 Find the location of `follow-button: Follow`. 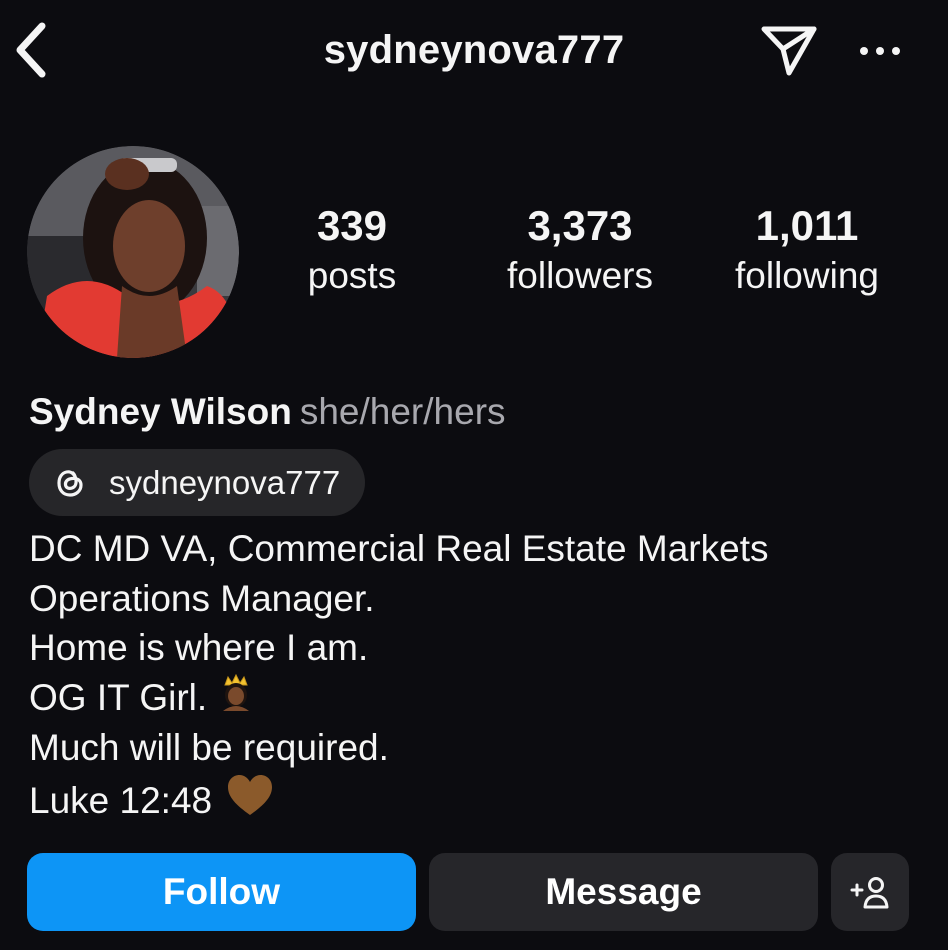

follow-button: Follow is located at coordinates (221, 892).